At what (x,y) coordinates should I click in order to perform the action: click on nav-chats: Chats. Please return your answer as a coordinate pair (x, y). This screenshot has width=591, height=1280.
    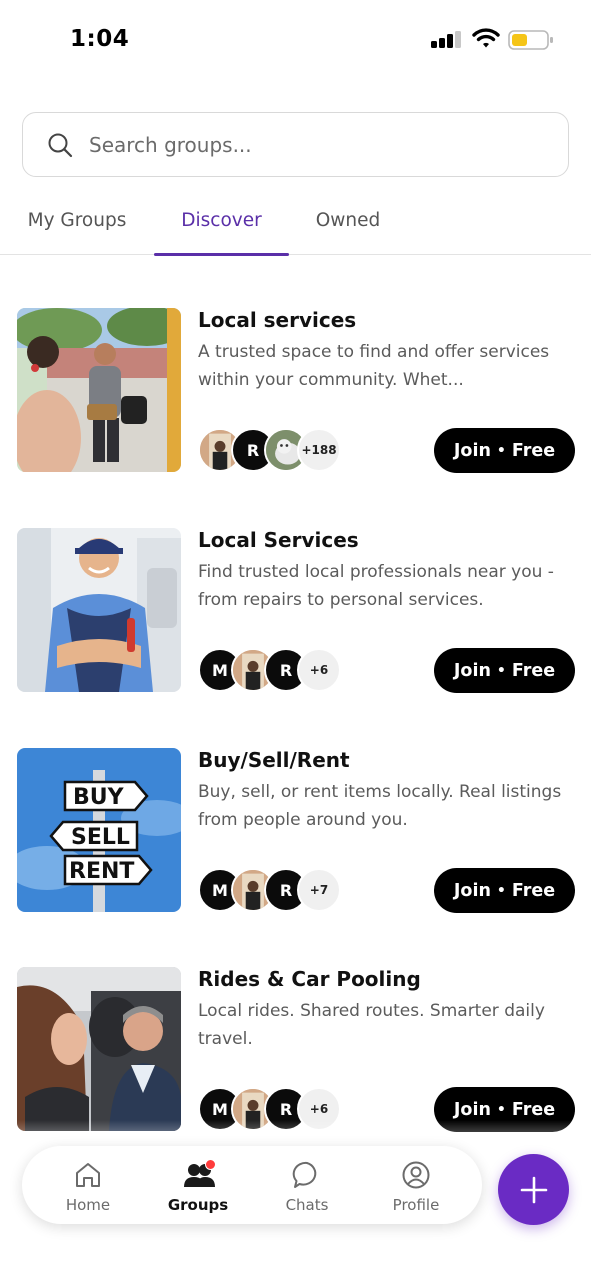
    Looking at the image, I should click on (307, 1185).